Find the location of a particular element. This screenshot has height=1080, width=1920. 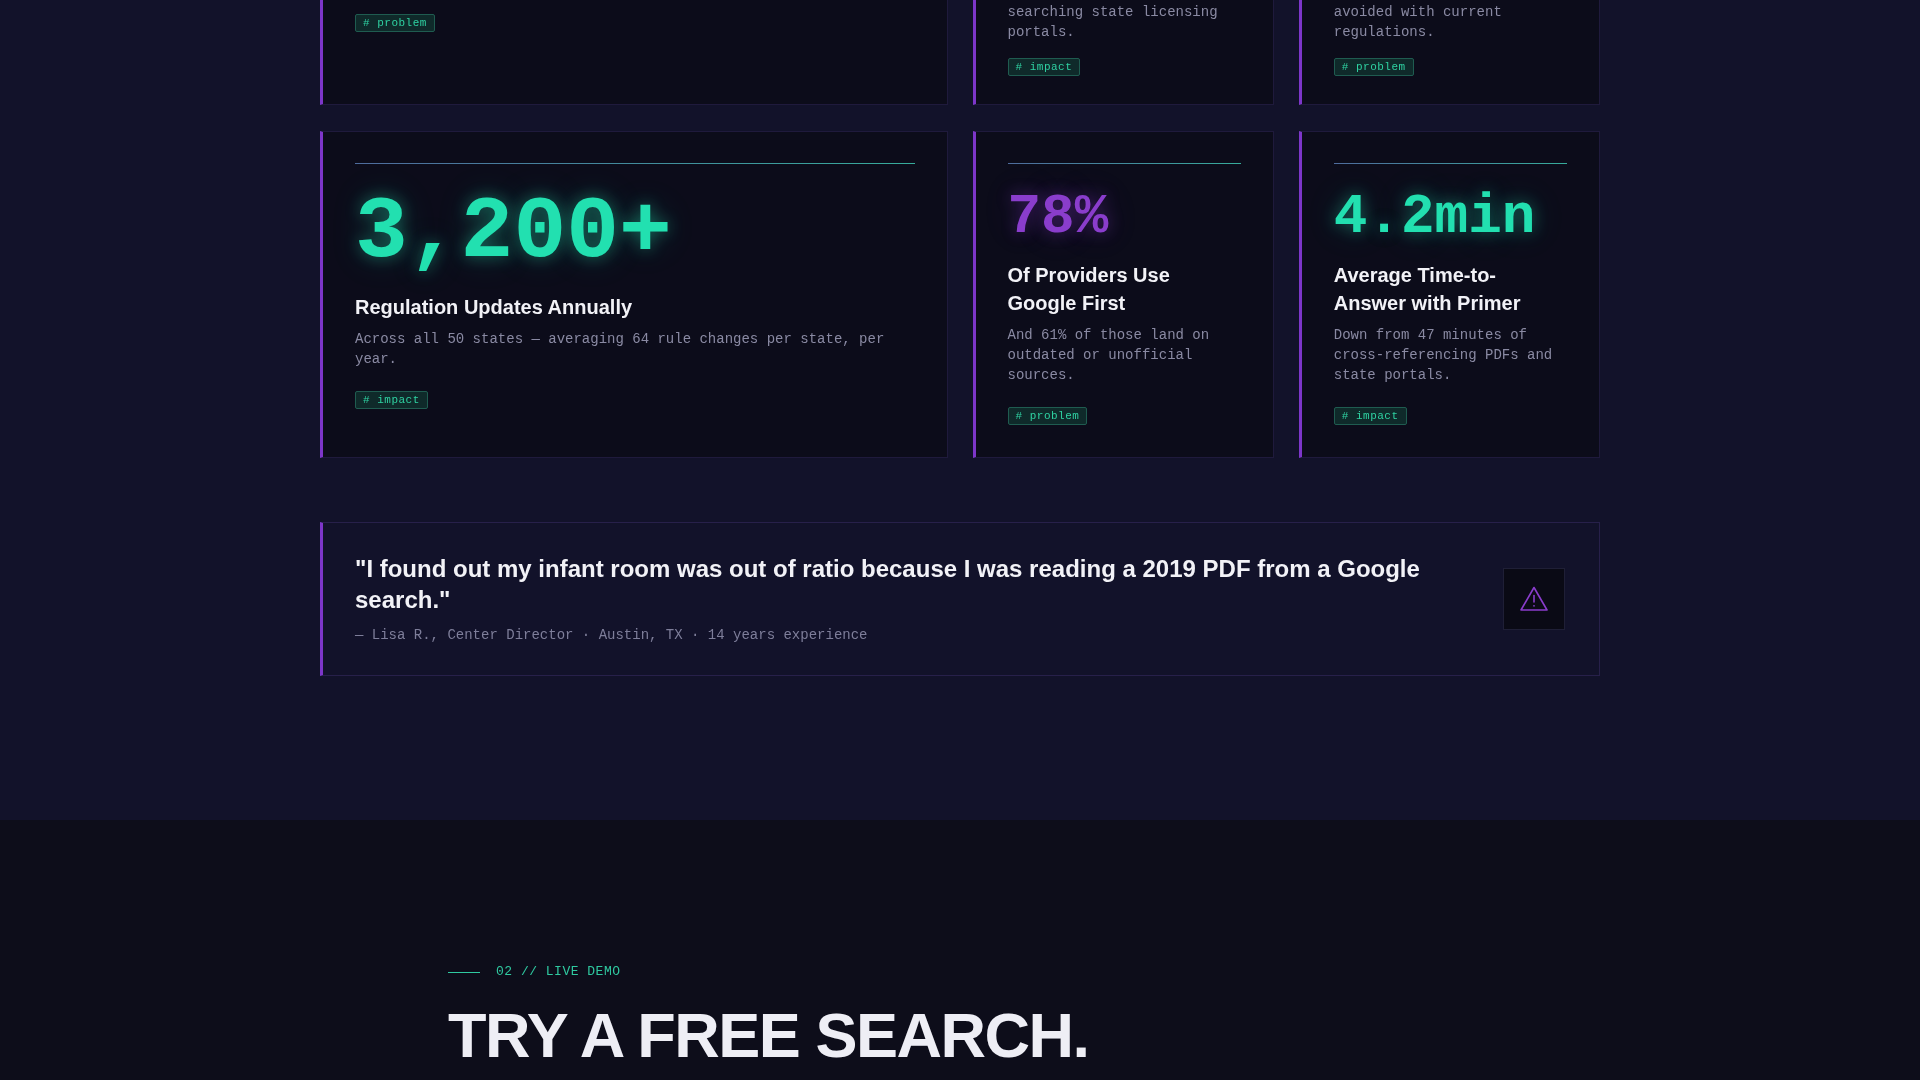

stat-title: Regulation Updates Annually is located at coordinates (494, 307).